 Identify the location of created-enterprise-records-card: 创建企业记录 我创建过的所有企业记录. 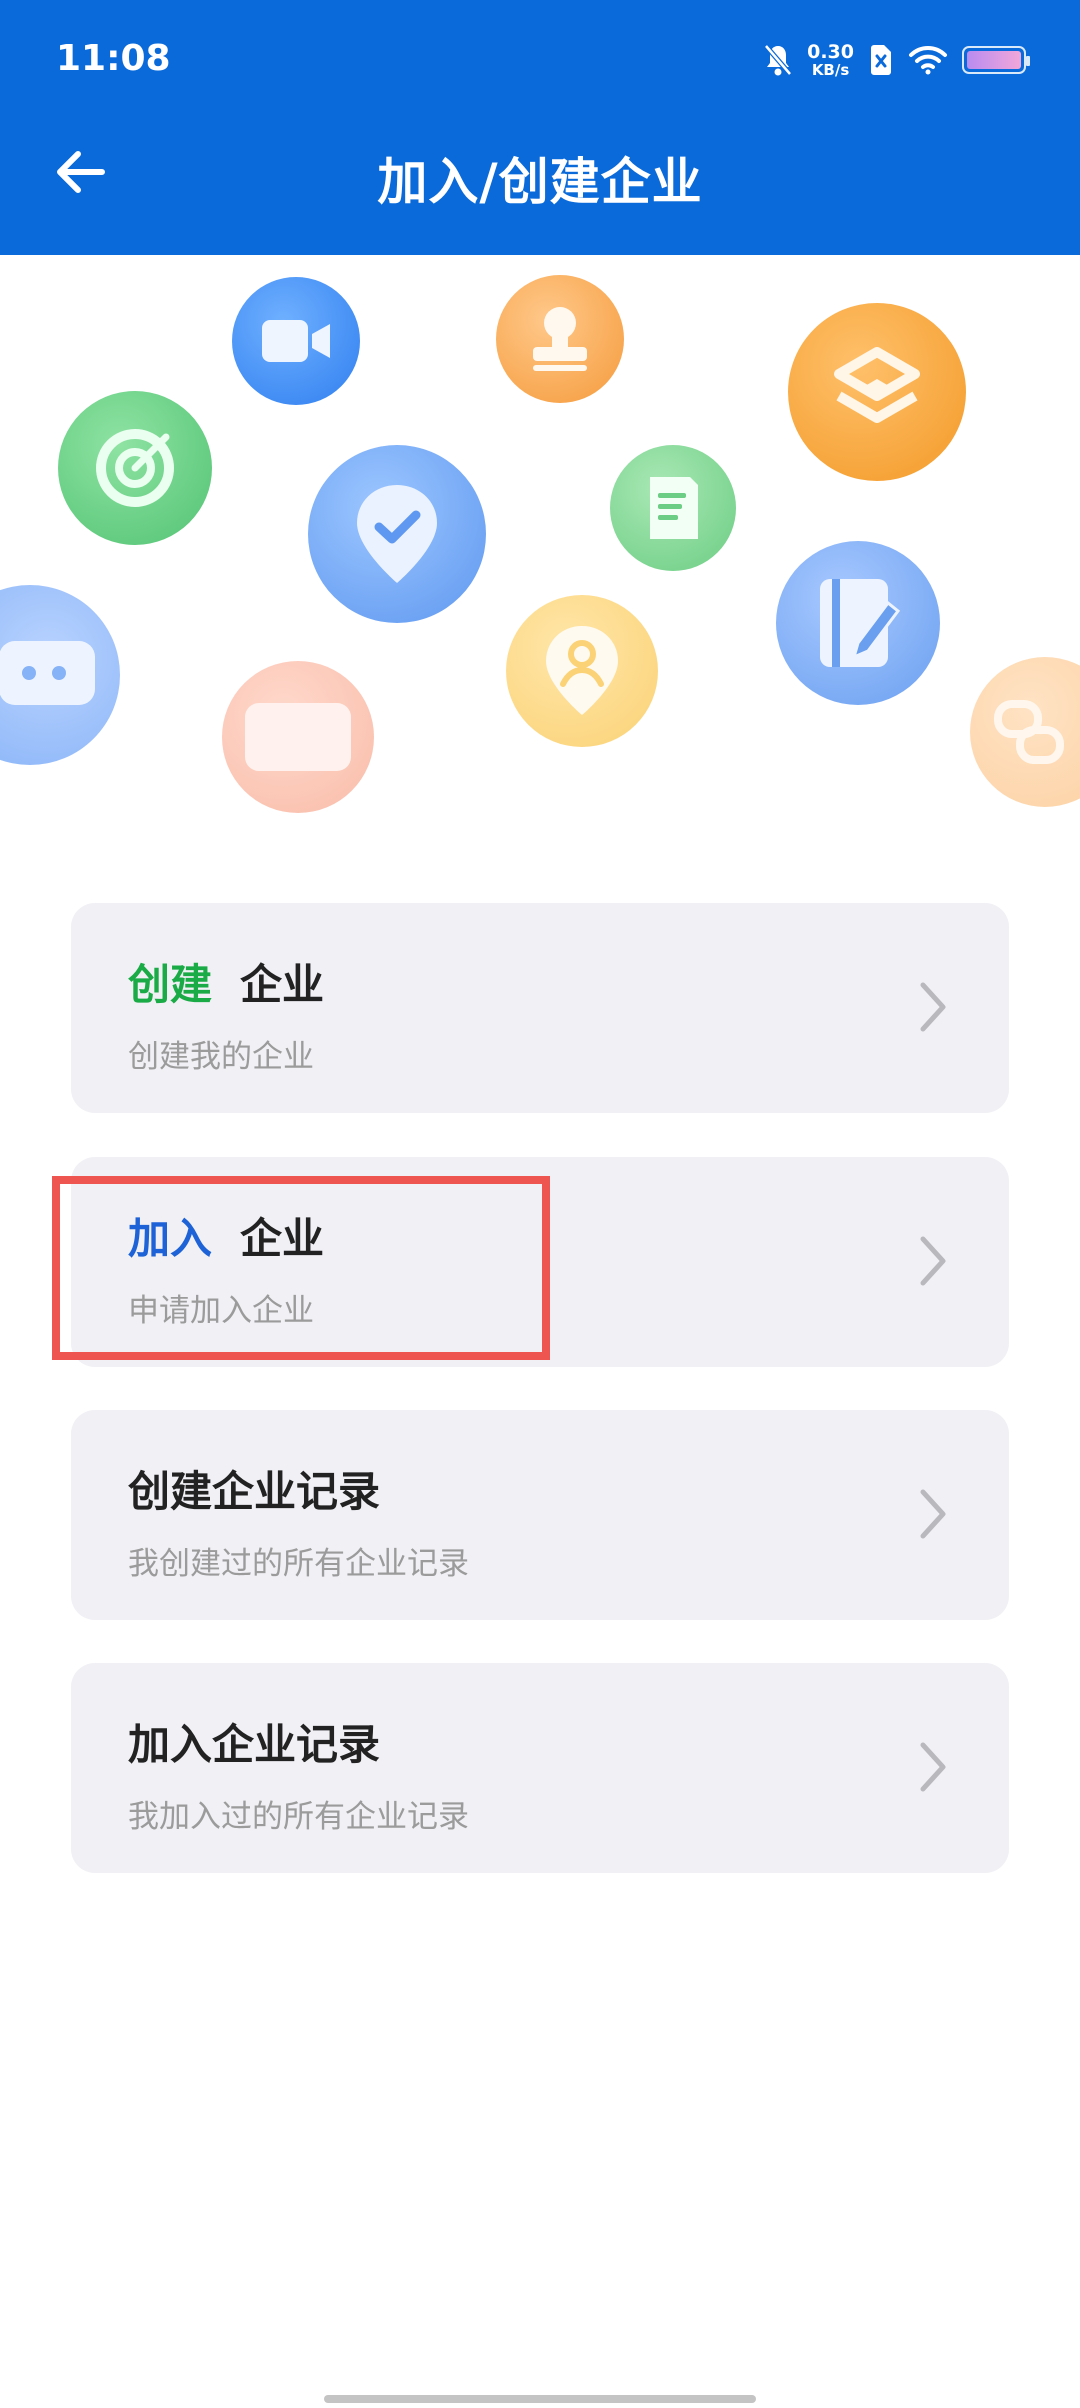
(540, 1515).